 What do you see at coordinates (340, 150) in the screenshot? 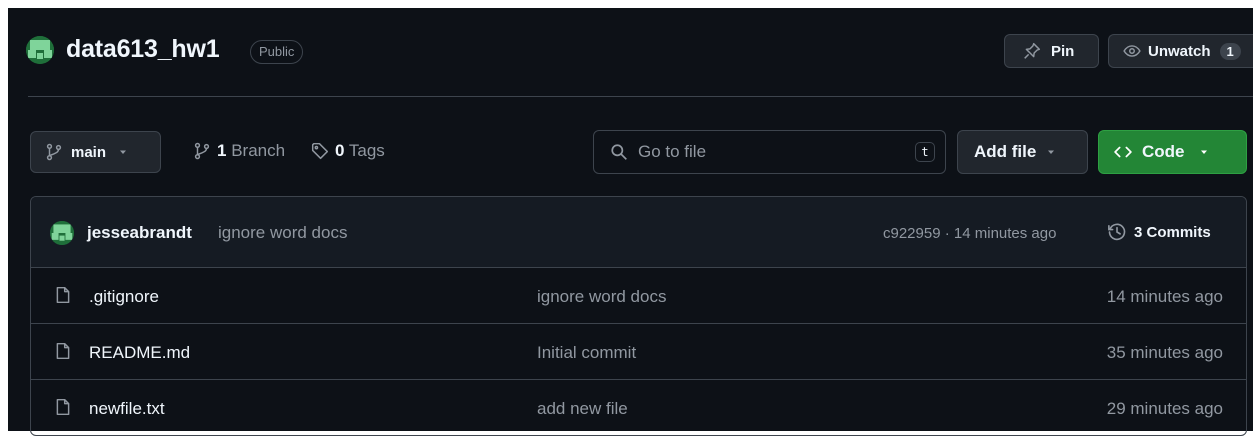
I see `tag-count: 0` at bounding box center [340, 150].